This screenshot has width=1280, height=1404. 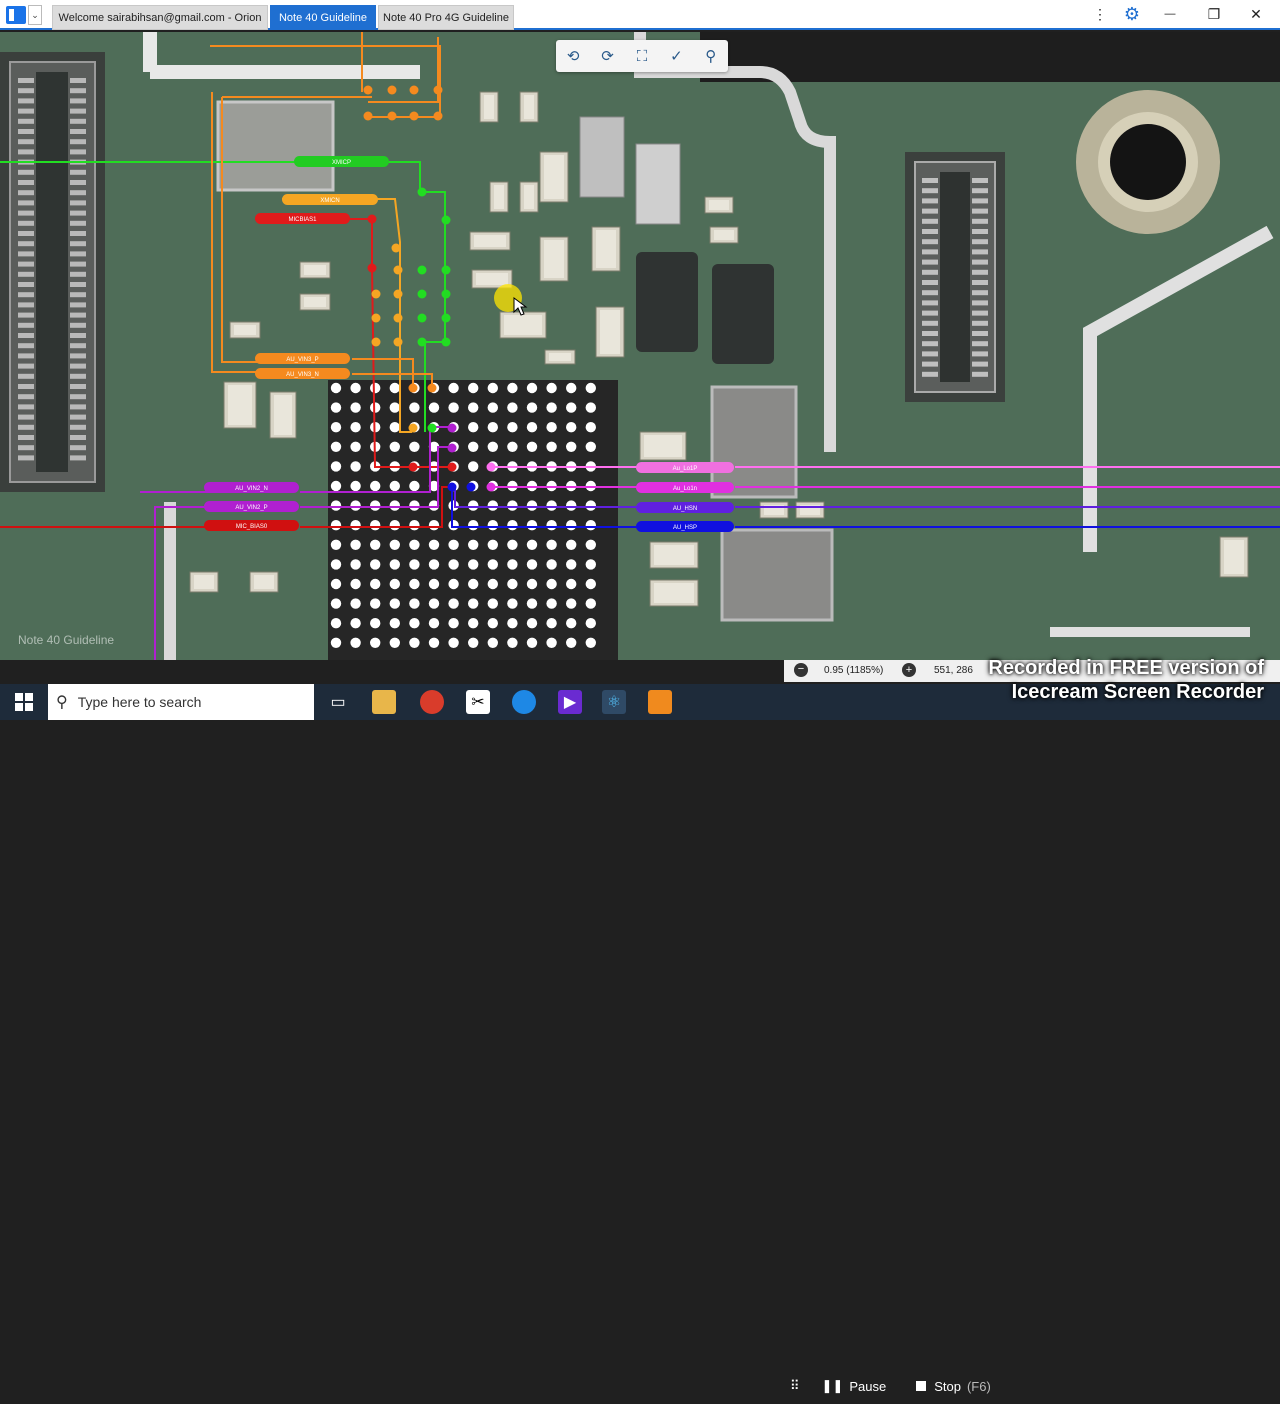 What do you see at coordinates (614, 702) in the screenshot?
I see `electron-app-icon: ⚛` at bounding box center [614, 702].